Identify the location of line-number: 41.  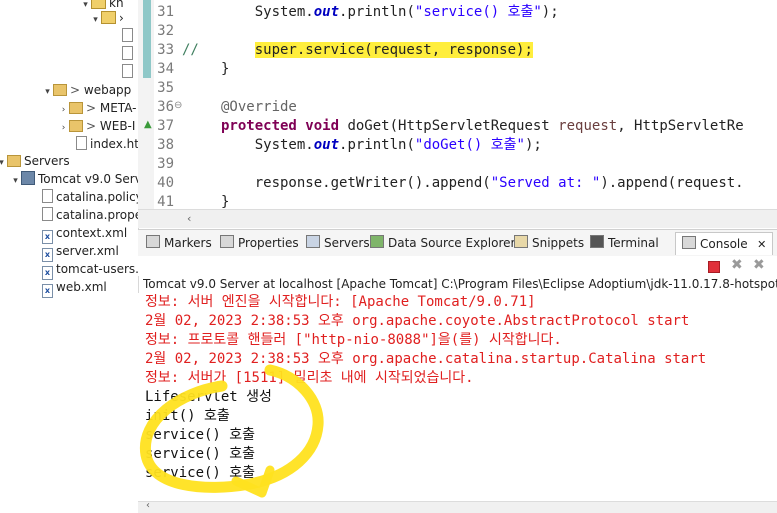
(165, 201).